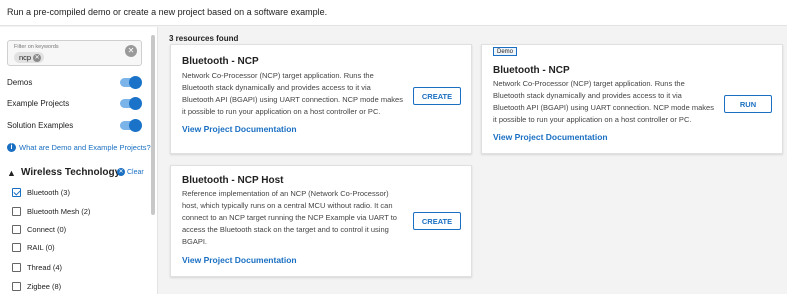  Describe the element at coordinates (38, 103) in the screenshot. I see `toggle-label: Example Projects` at that location.